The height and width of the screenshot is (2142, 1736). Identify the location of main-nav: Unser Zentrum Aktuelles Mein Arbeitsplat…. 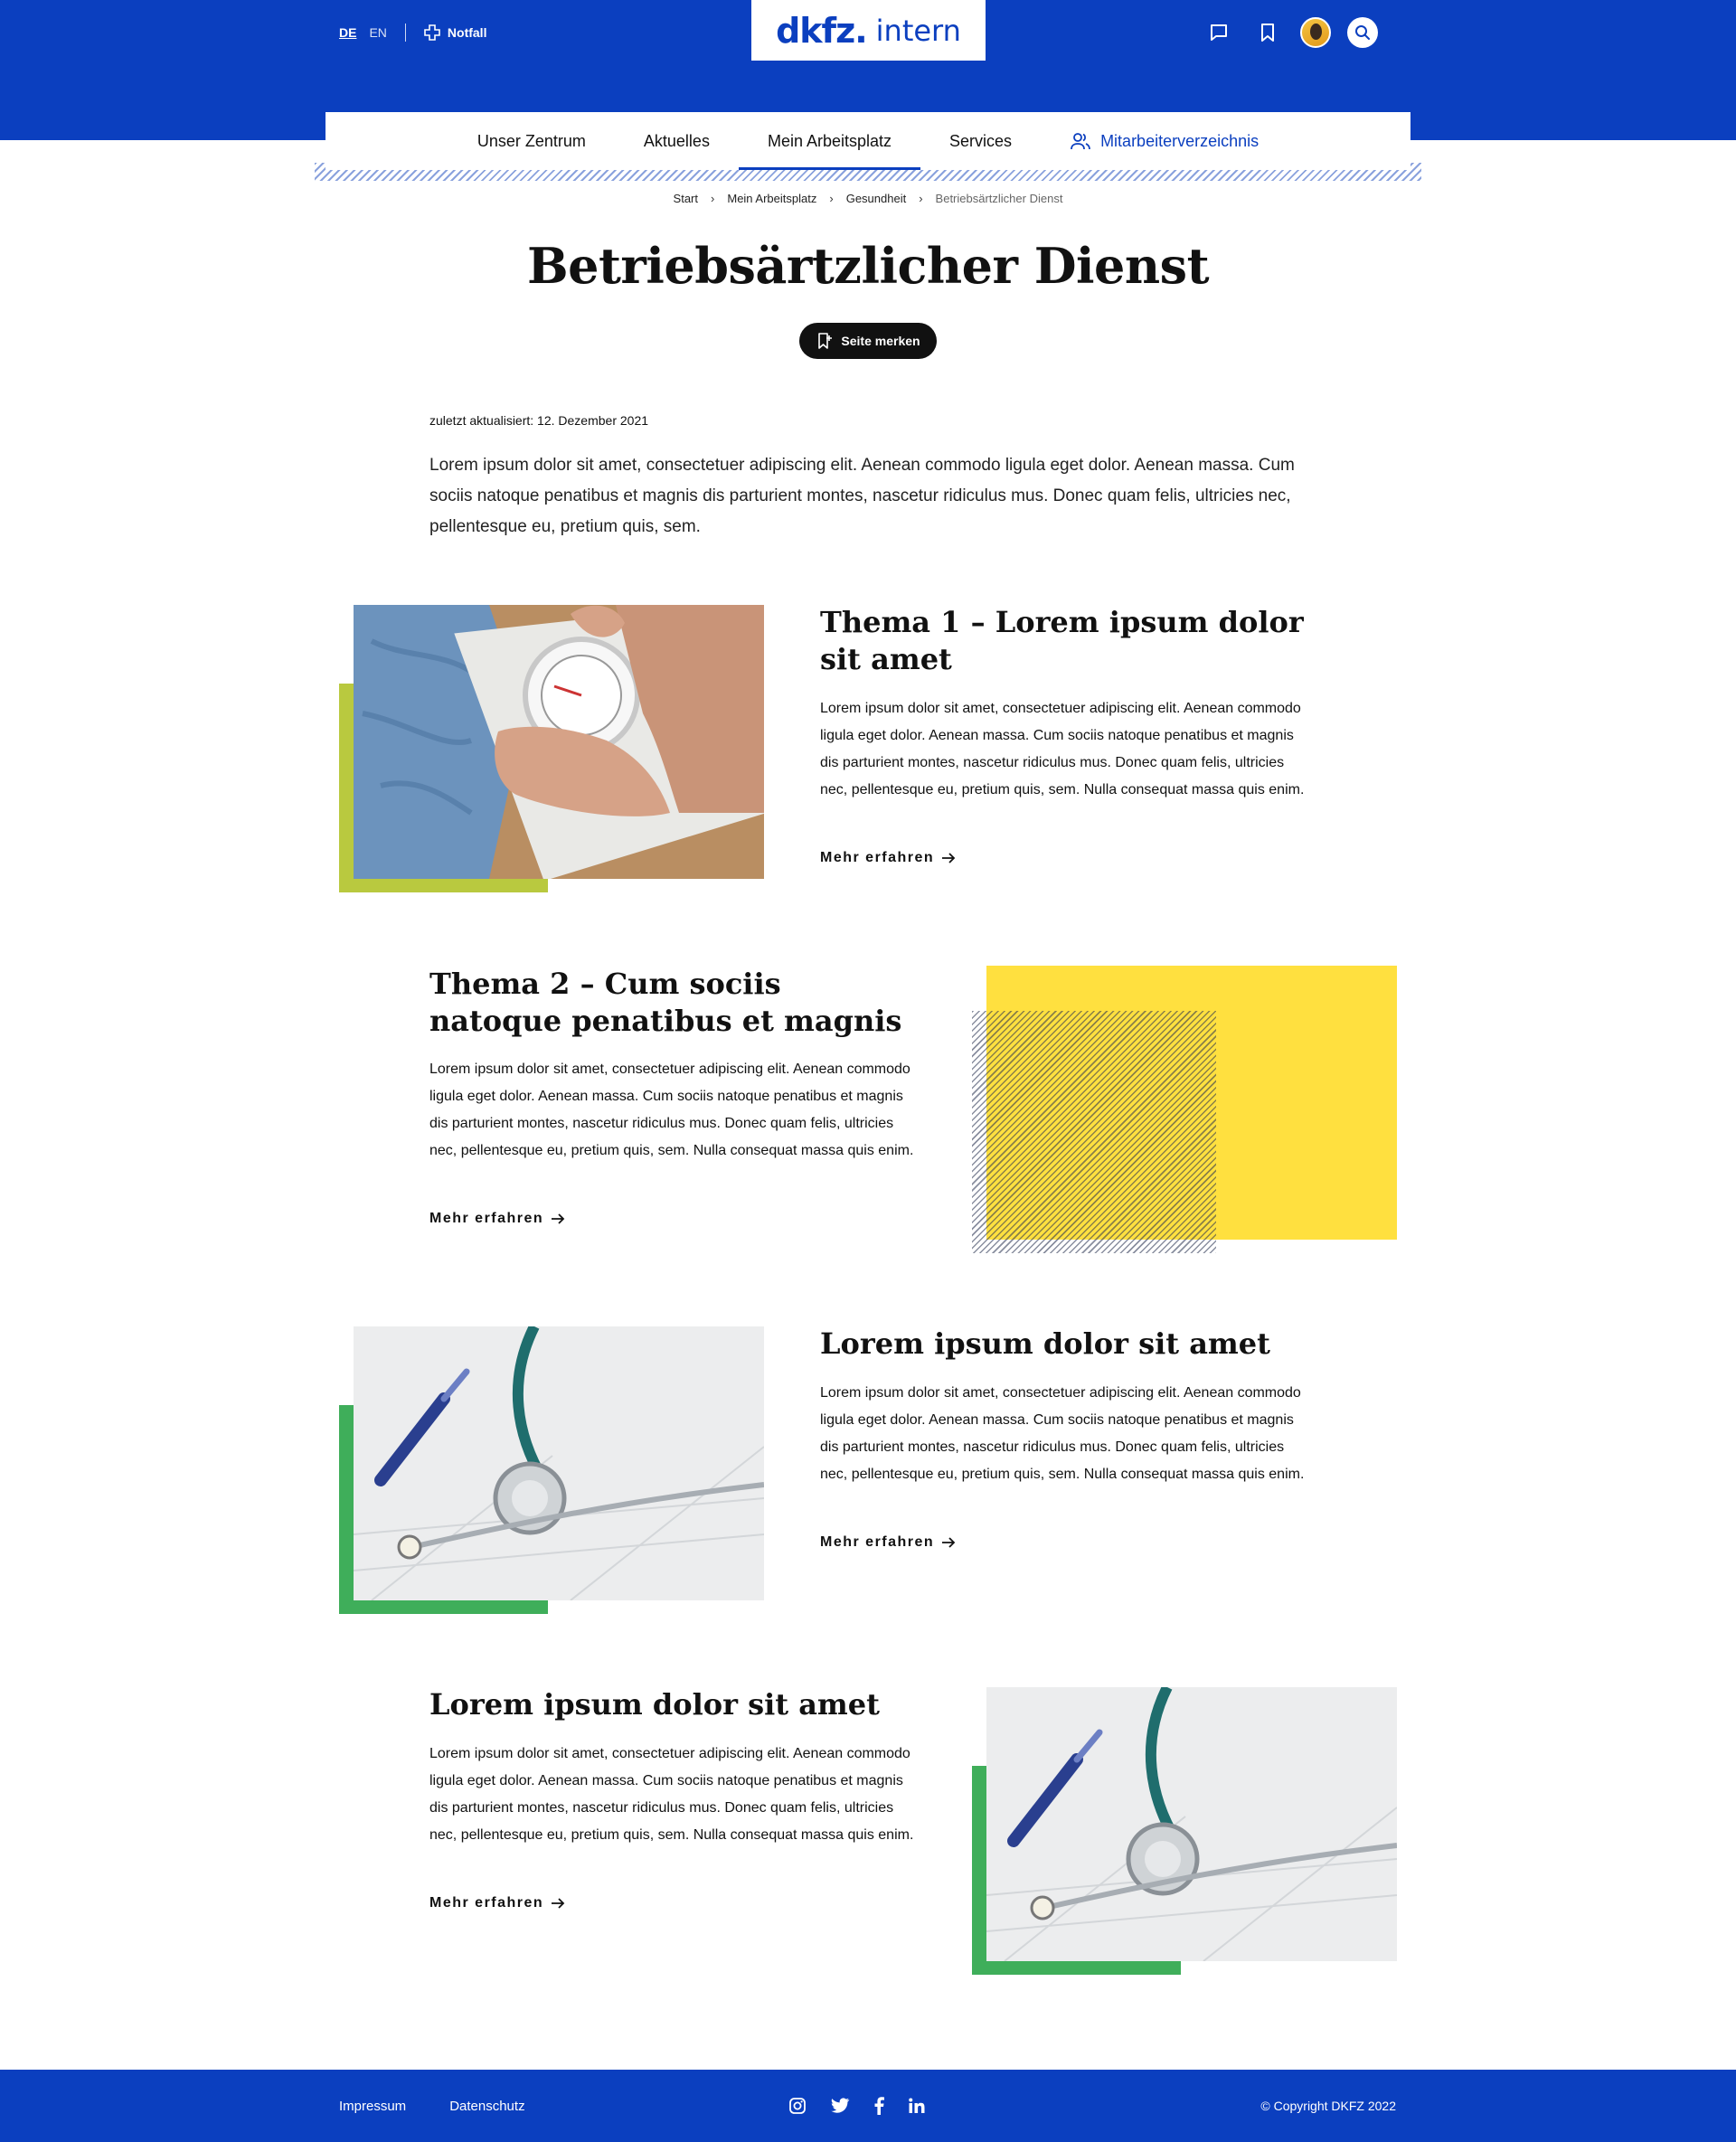
(868, 141).